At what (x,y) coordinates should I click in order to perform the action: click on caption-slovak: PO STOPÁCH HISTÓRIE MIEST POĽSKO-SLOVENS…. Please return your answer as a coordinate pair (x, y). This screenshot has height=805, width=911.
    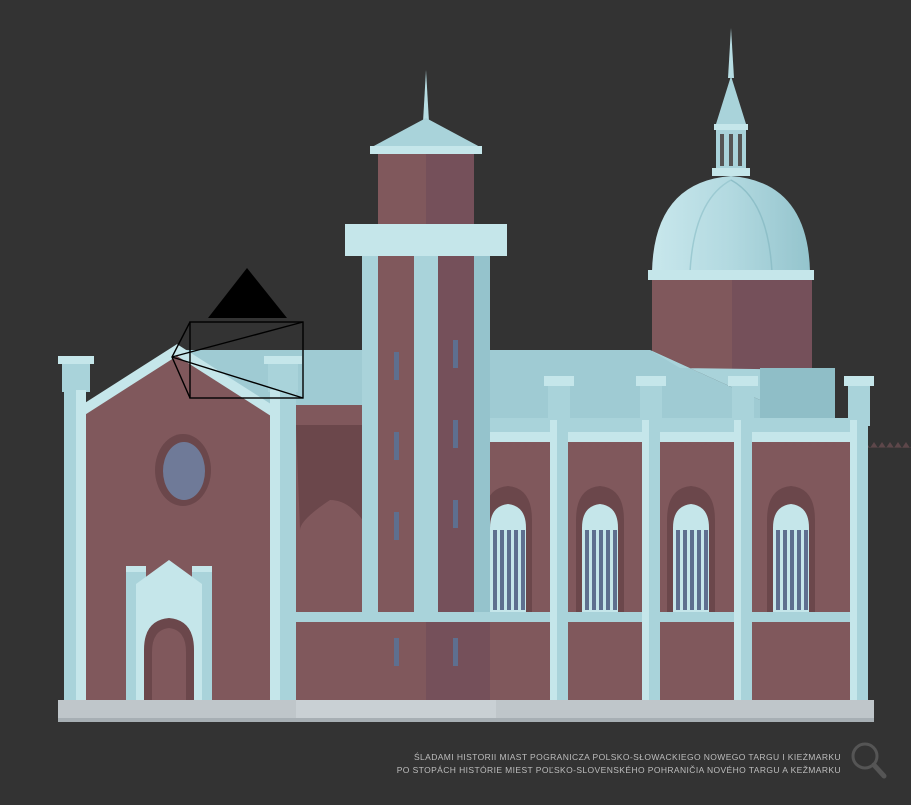
    Looking at the image, I should click on (618, 770).